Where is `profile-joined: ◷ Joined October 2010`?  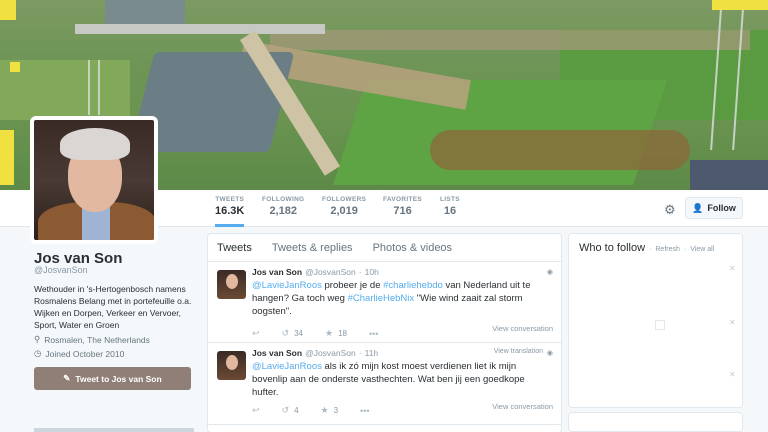 profile-joined: ◷ Joined October 2010 is located at coordinates (79, 353).